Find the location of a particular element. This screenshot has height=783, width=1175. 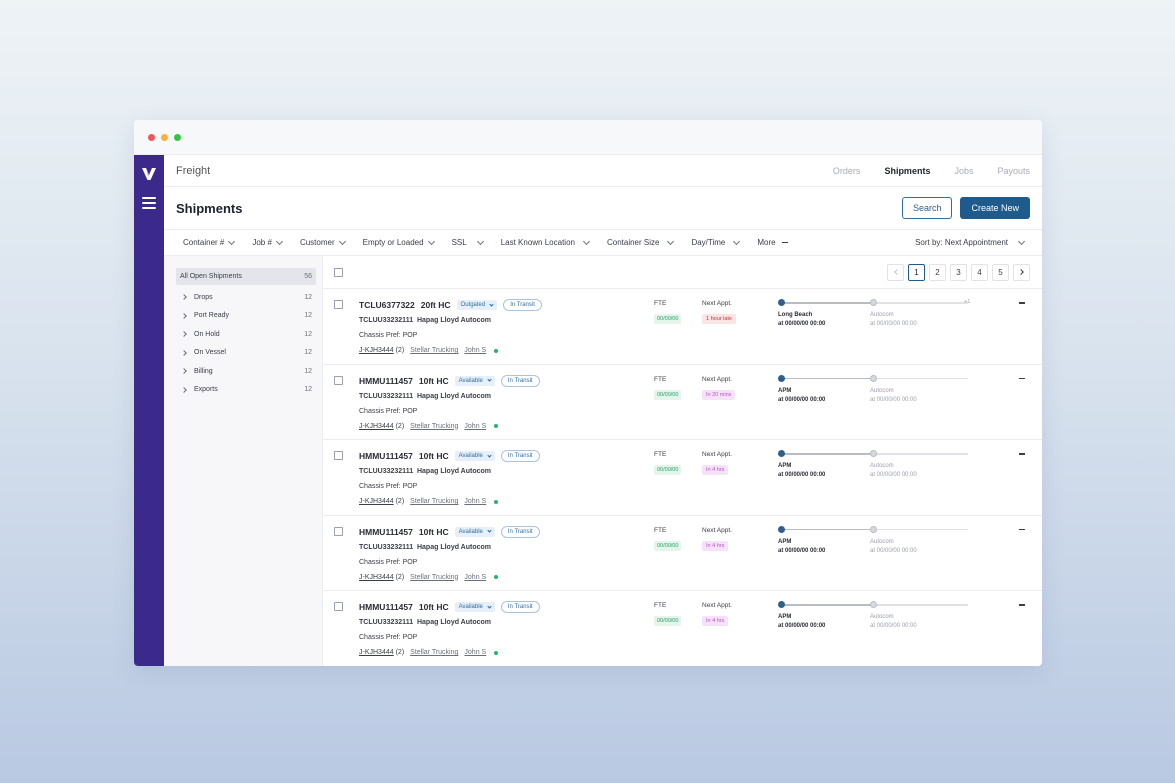

container-number: TCLU6377322 is located at coordinates (387, 305).